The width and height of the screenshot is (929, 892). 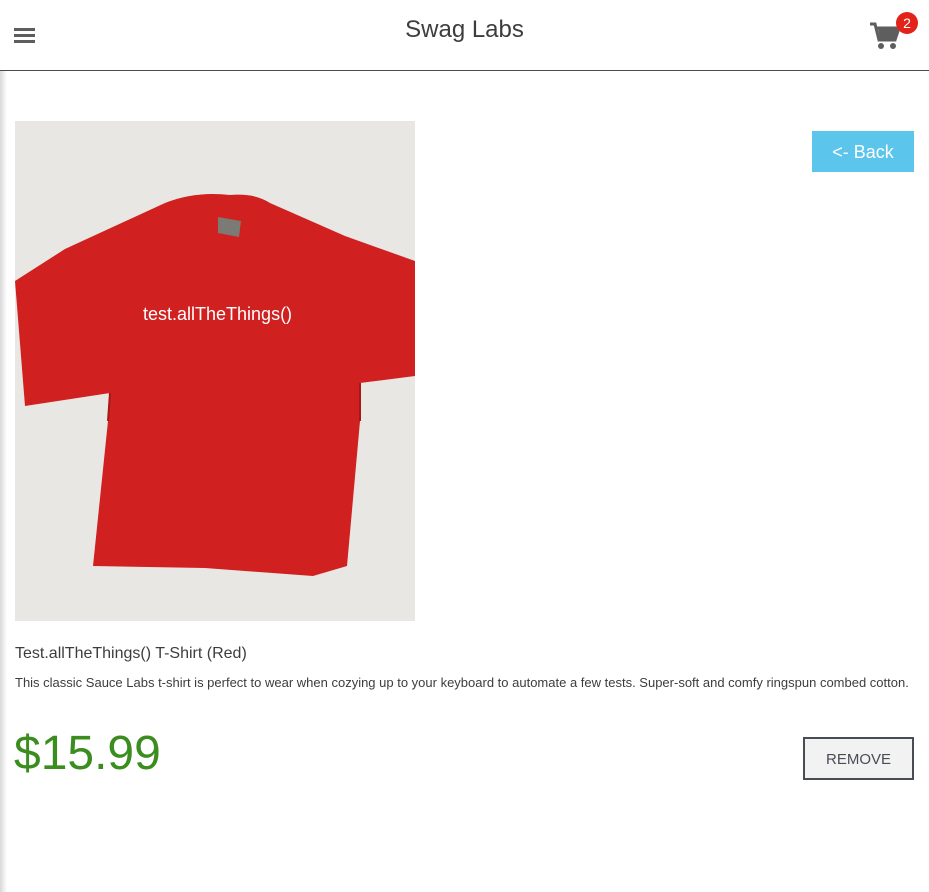 I want to click on shirt-print-text: test.allTheThings(), so click(x=217, y=314).